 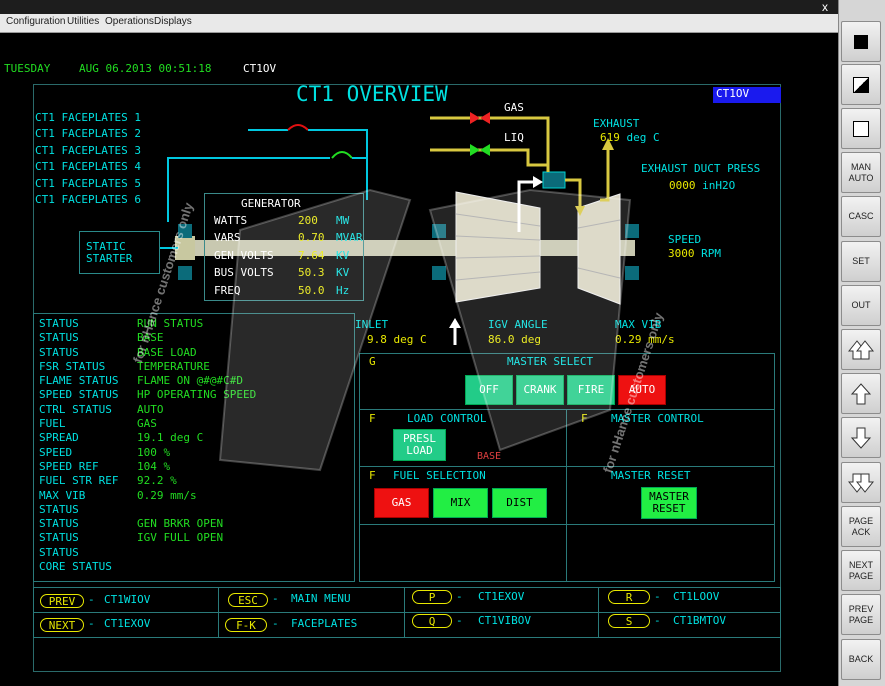 What do you see at coordinates (157, 481) in the screenshot?
I see `status-value: 92.2 %` at bounding box center [157, 481].